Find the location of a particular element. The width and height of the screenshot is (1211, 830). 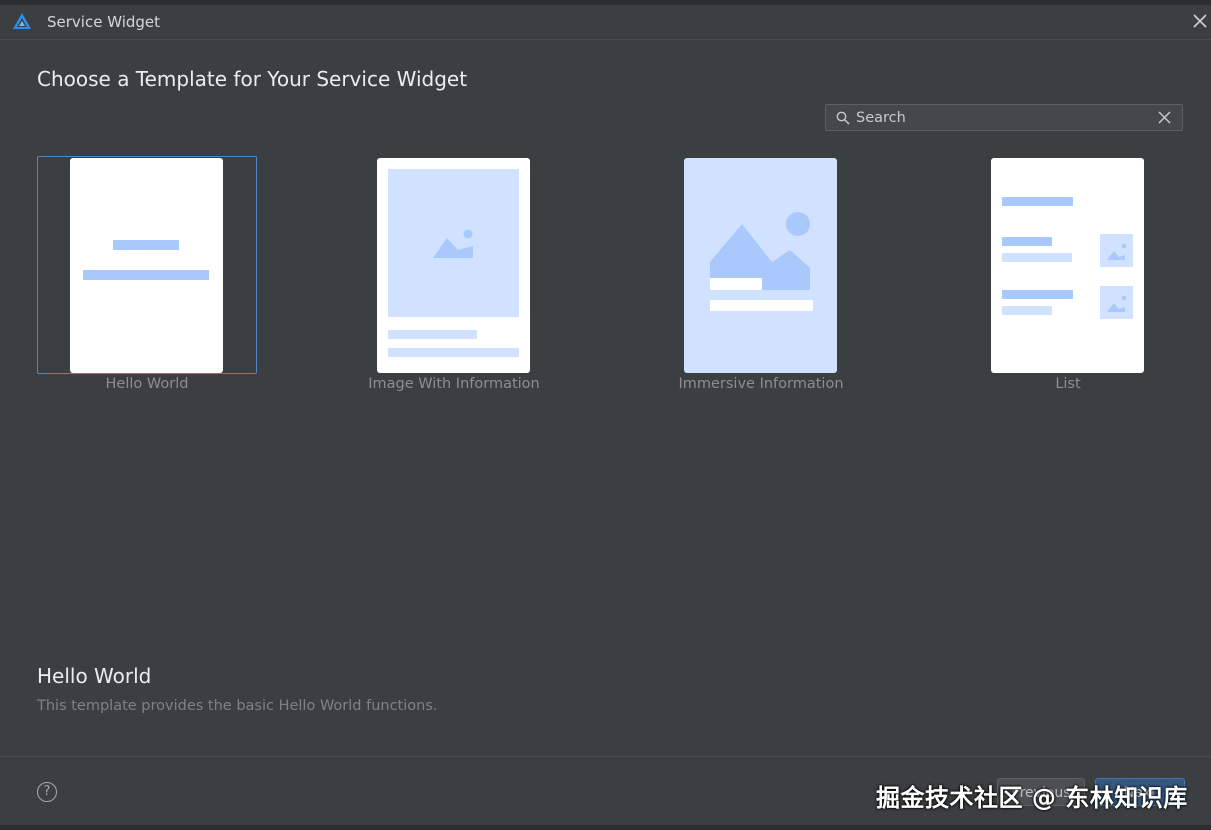

list-preview is located at coordinates (1067, 265).